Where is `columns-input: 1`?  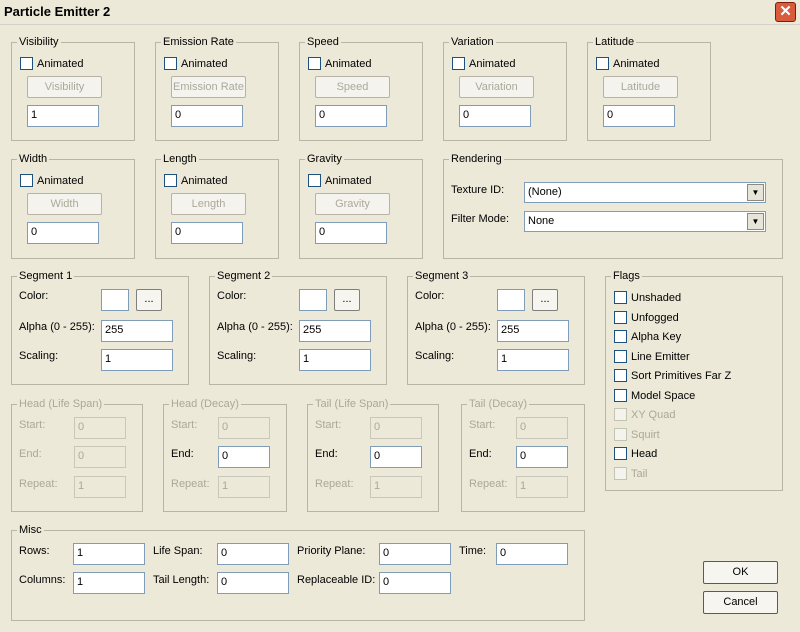
columns-input: 1 is located at coordinates (109, 583).